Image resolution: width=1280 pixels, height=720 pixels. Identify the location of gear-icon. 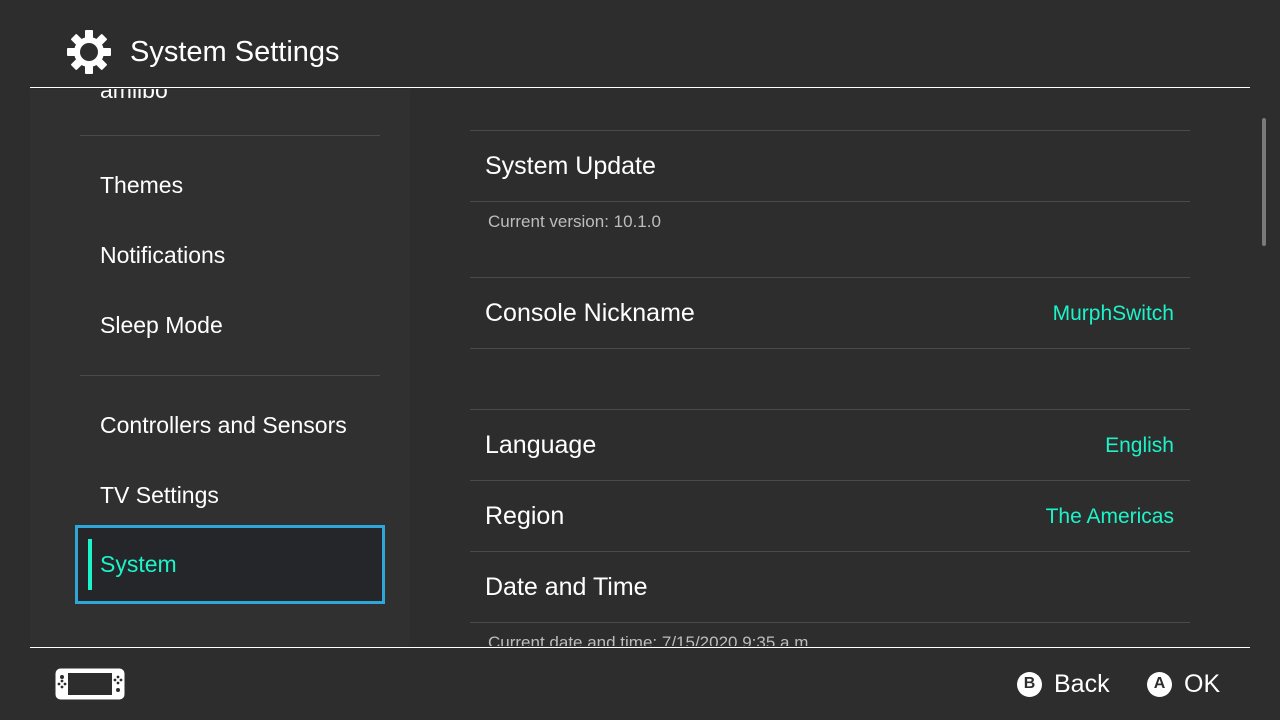
(89, 52).